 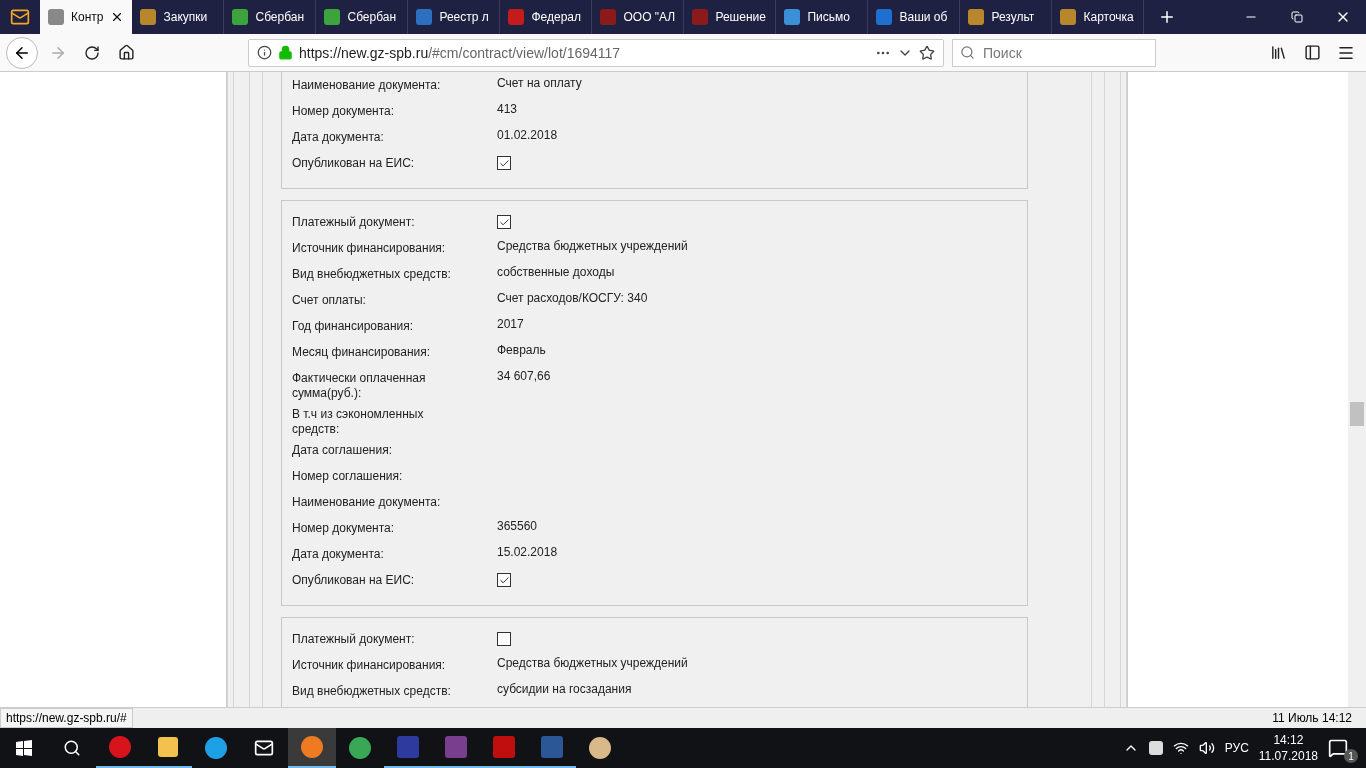 I want to click on notifications-icon, so click(x=1338, y=748).